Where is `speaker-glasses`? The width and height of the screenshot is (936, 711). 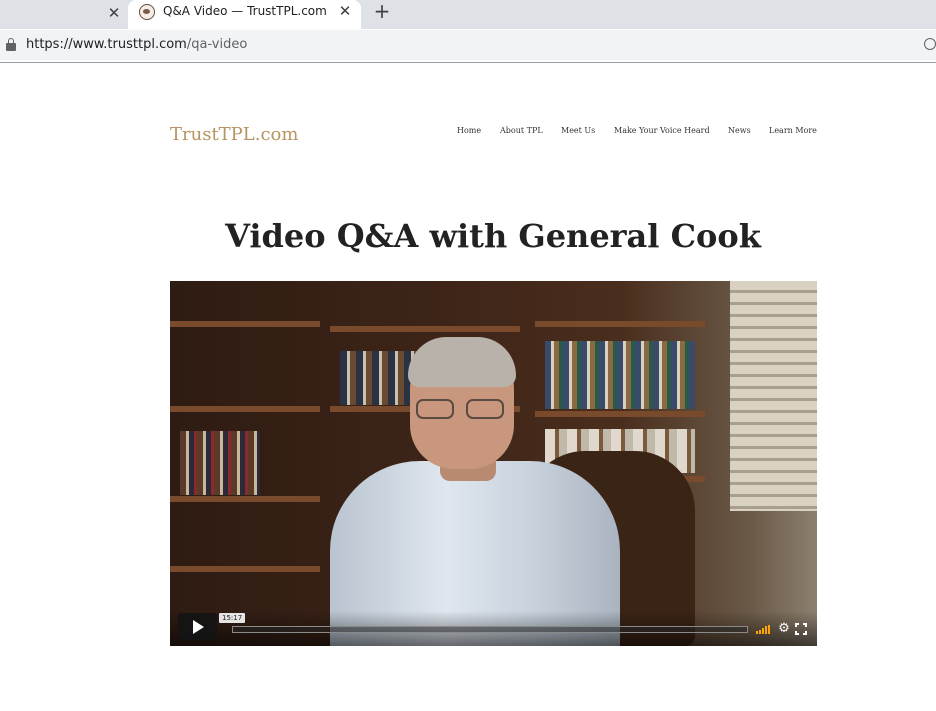
speaker-glasses is located at coordinates (463, 410).